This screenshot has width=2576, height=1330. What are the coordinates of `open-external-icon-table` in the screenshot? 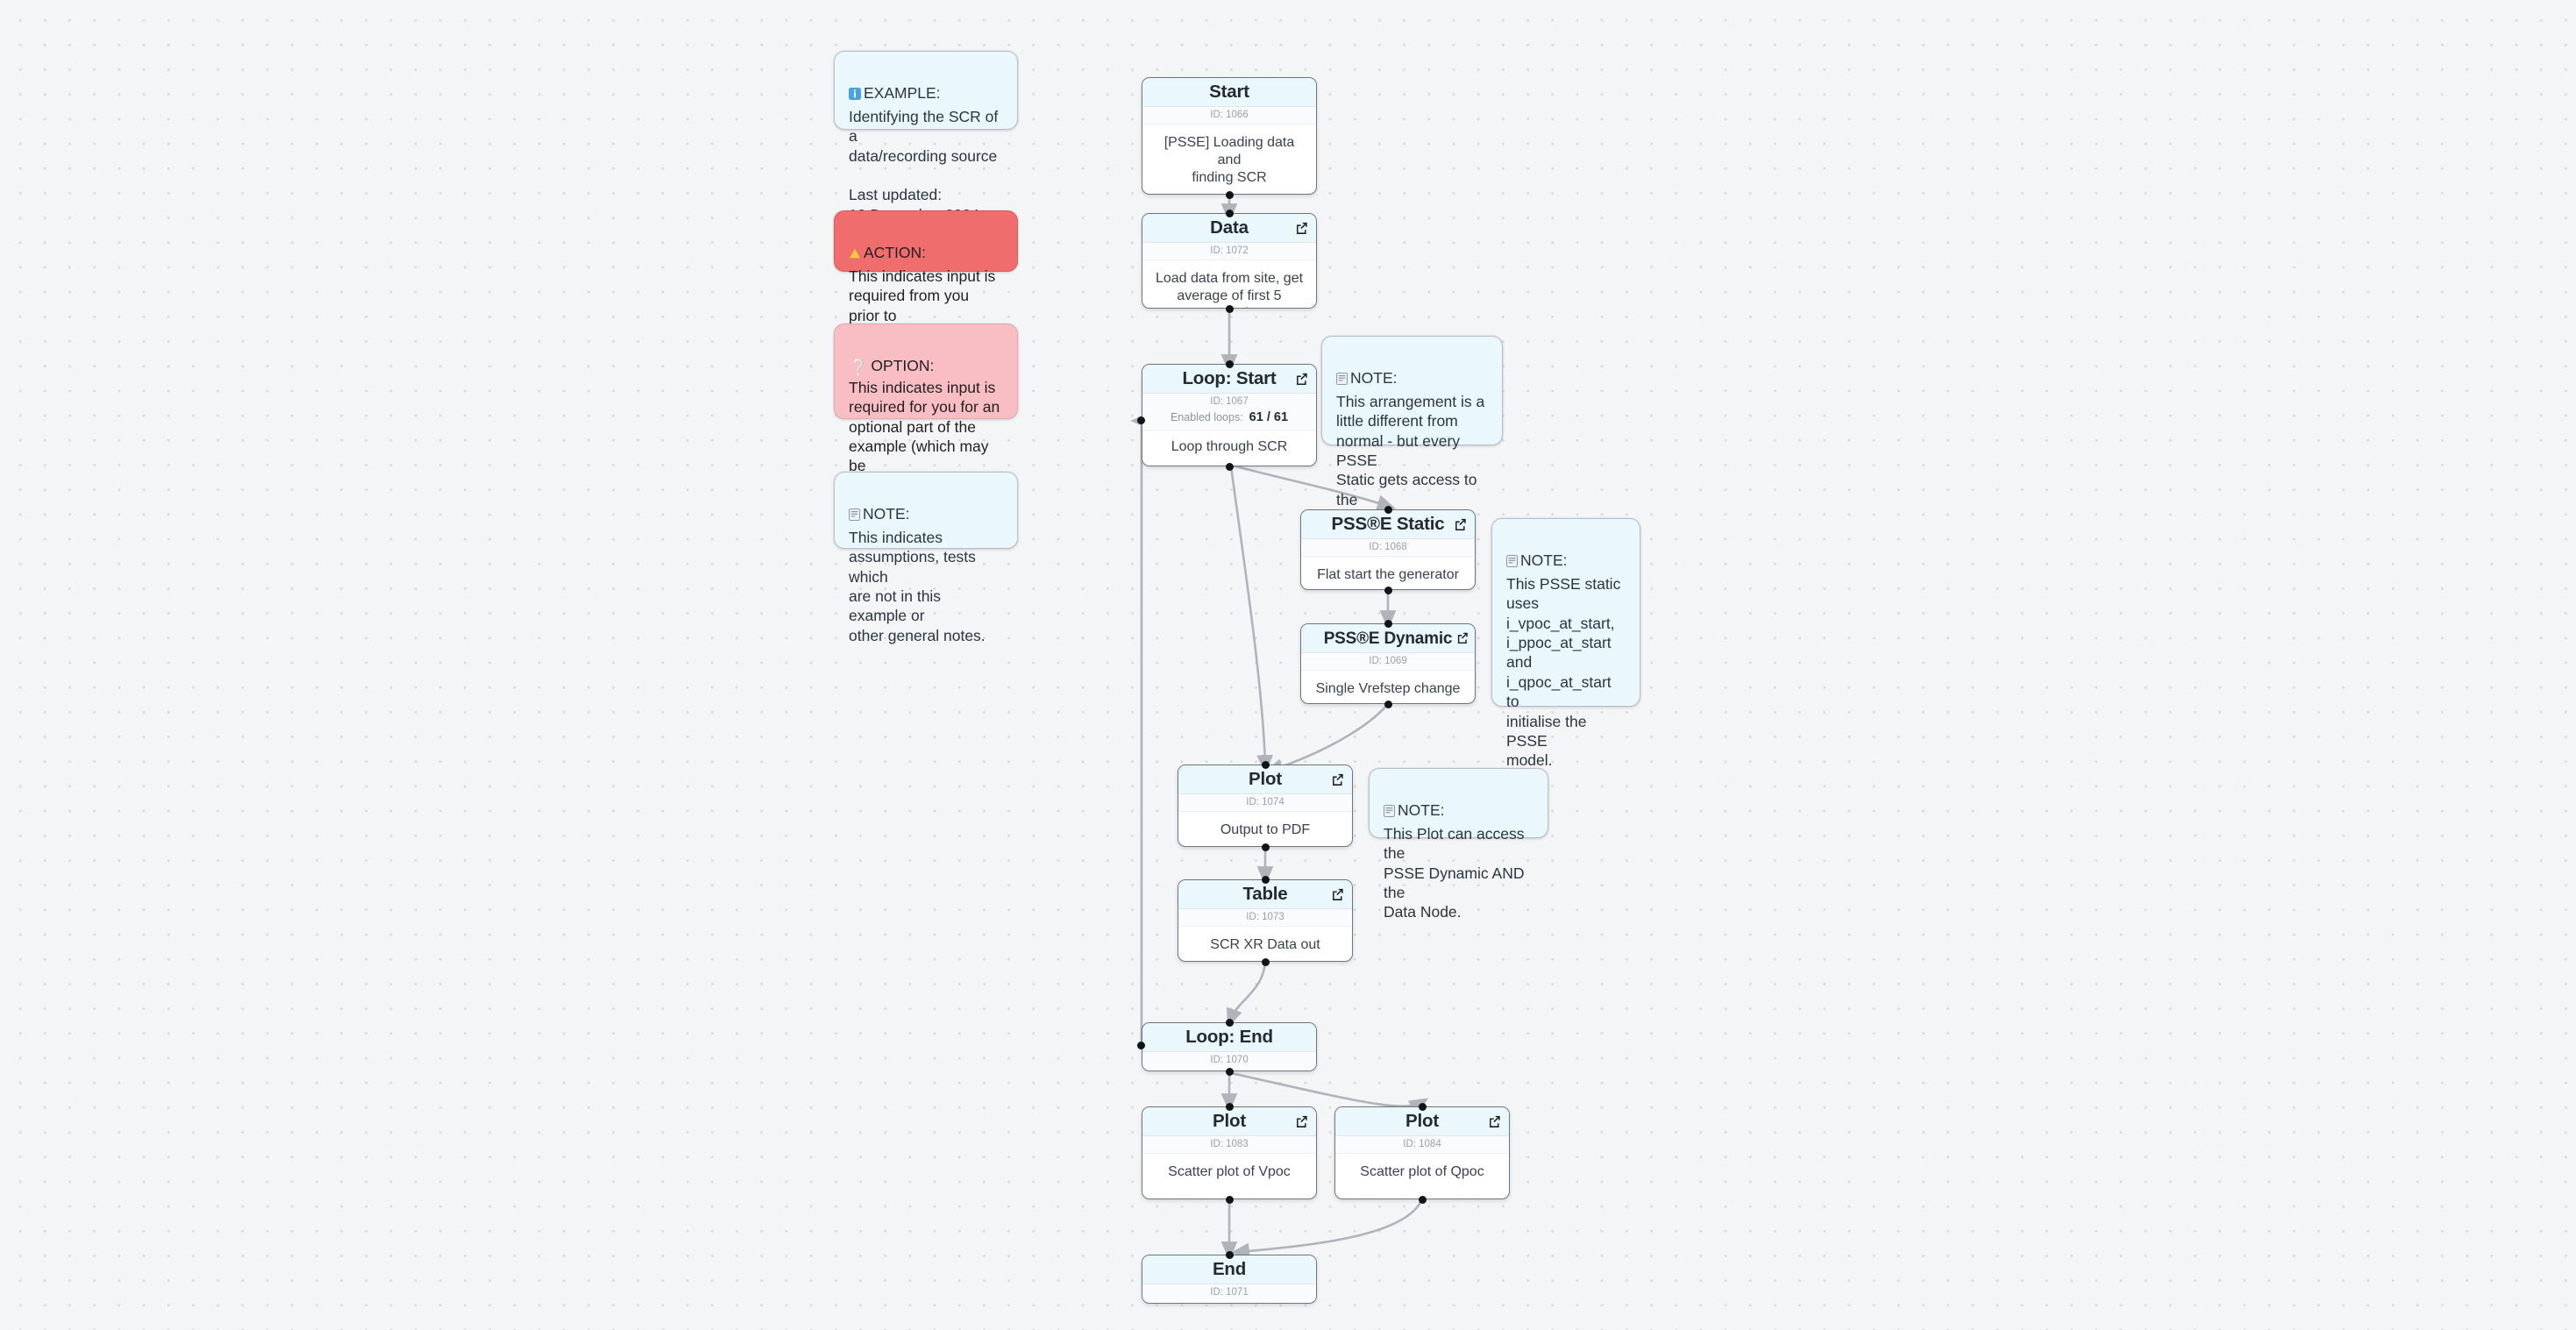 It's located at (1337, 894).